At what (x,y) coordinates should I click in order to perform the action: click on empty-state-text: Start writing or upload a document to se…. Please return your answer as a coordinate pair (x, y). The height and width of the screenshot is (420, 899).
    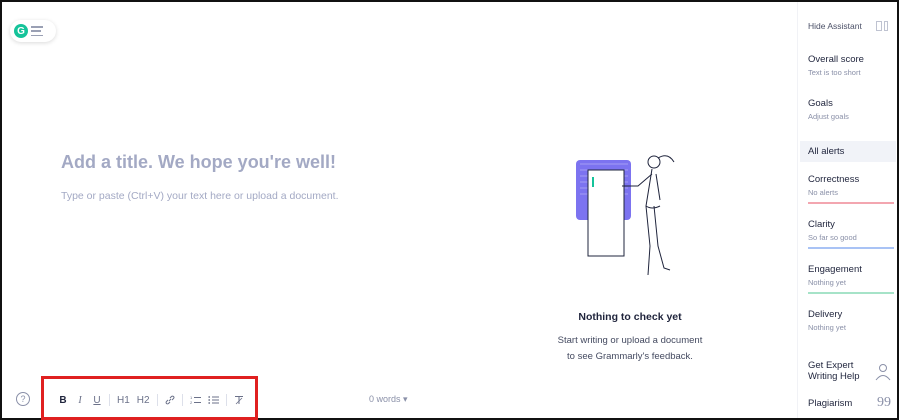
    Looking at the image, I should click on (630, 349).